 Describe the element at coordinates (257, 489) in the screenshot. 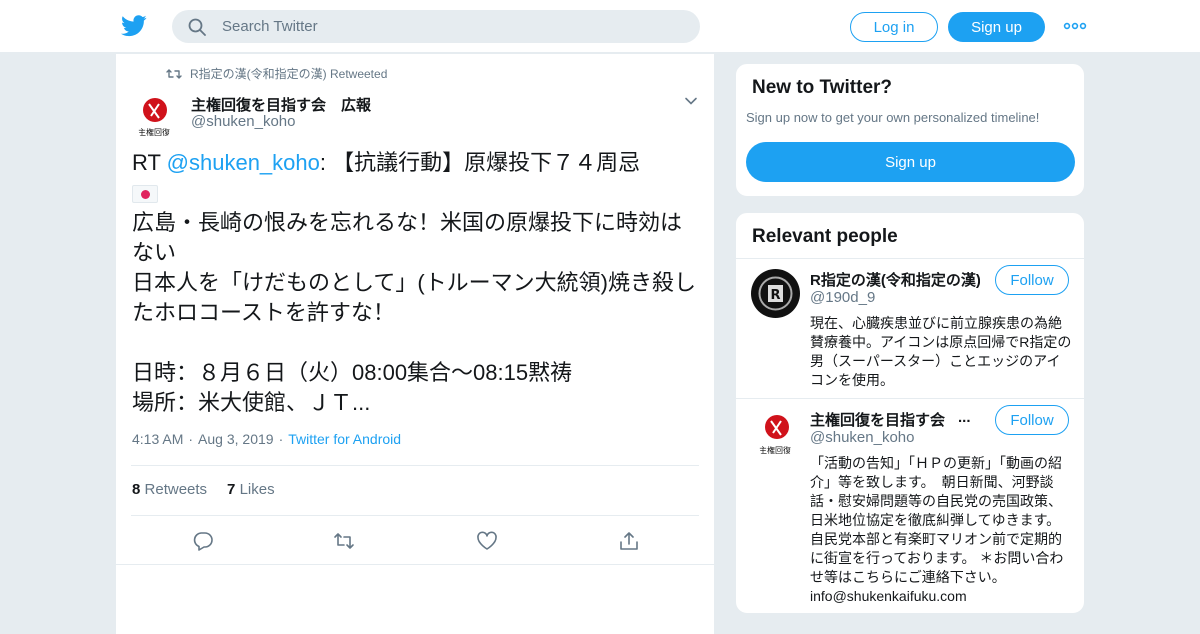

I see `likes-label: Likes` at that location.